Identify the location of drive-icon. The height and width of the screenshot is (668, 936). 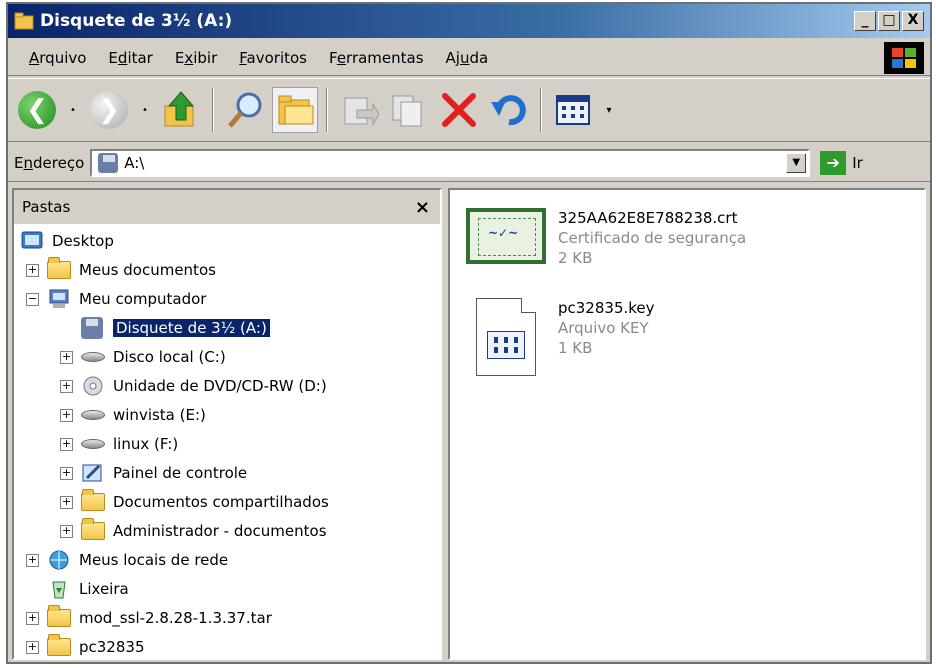
(94, 357).